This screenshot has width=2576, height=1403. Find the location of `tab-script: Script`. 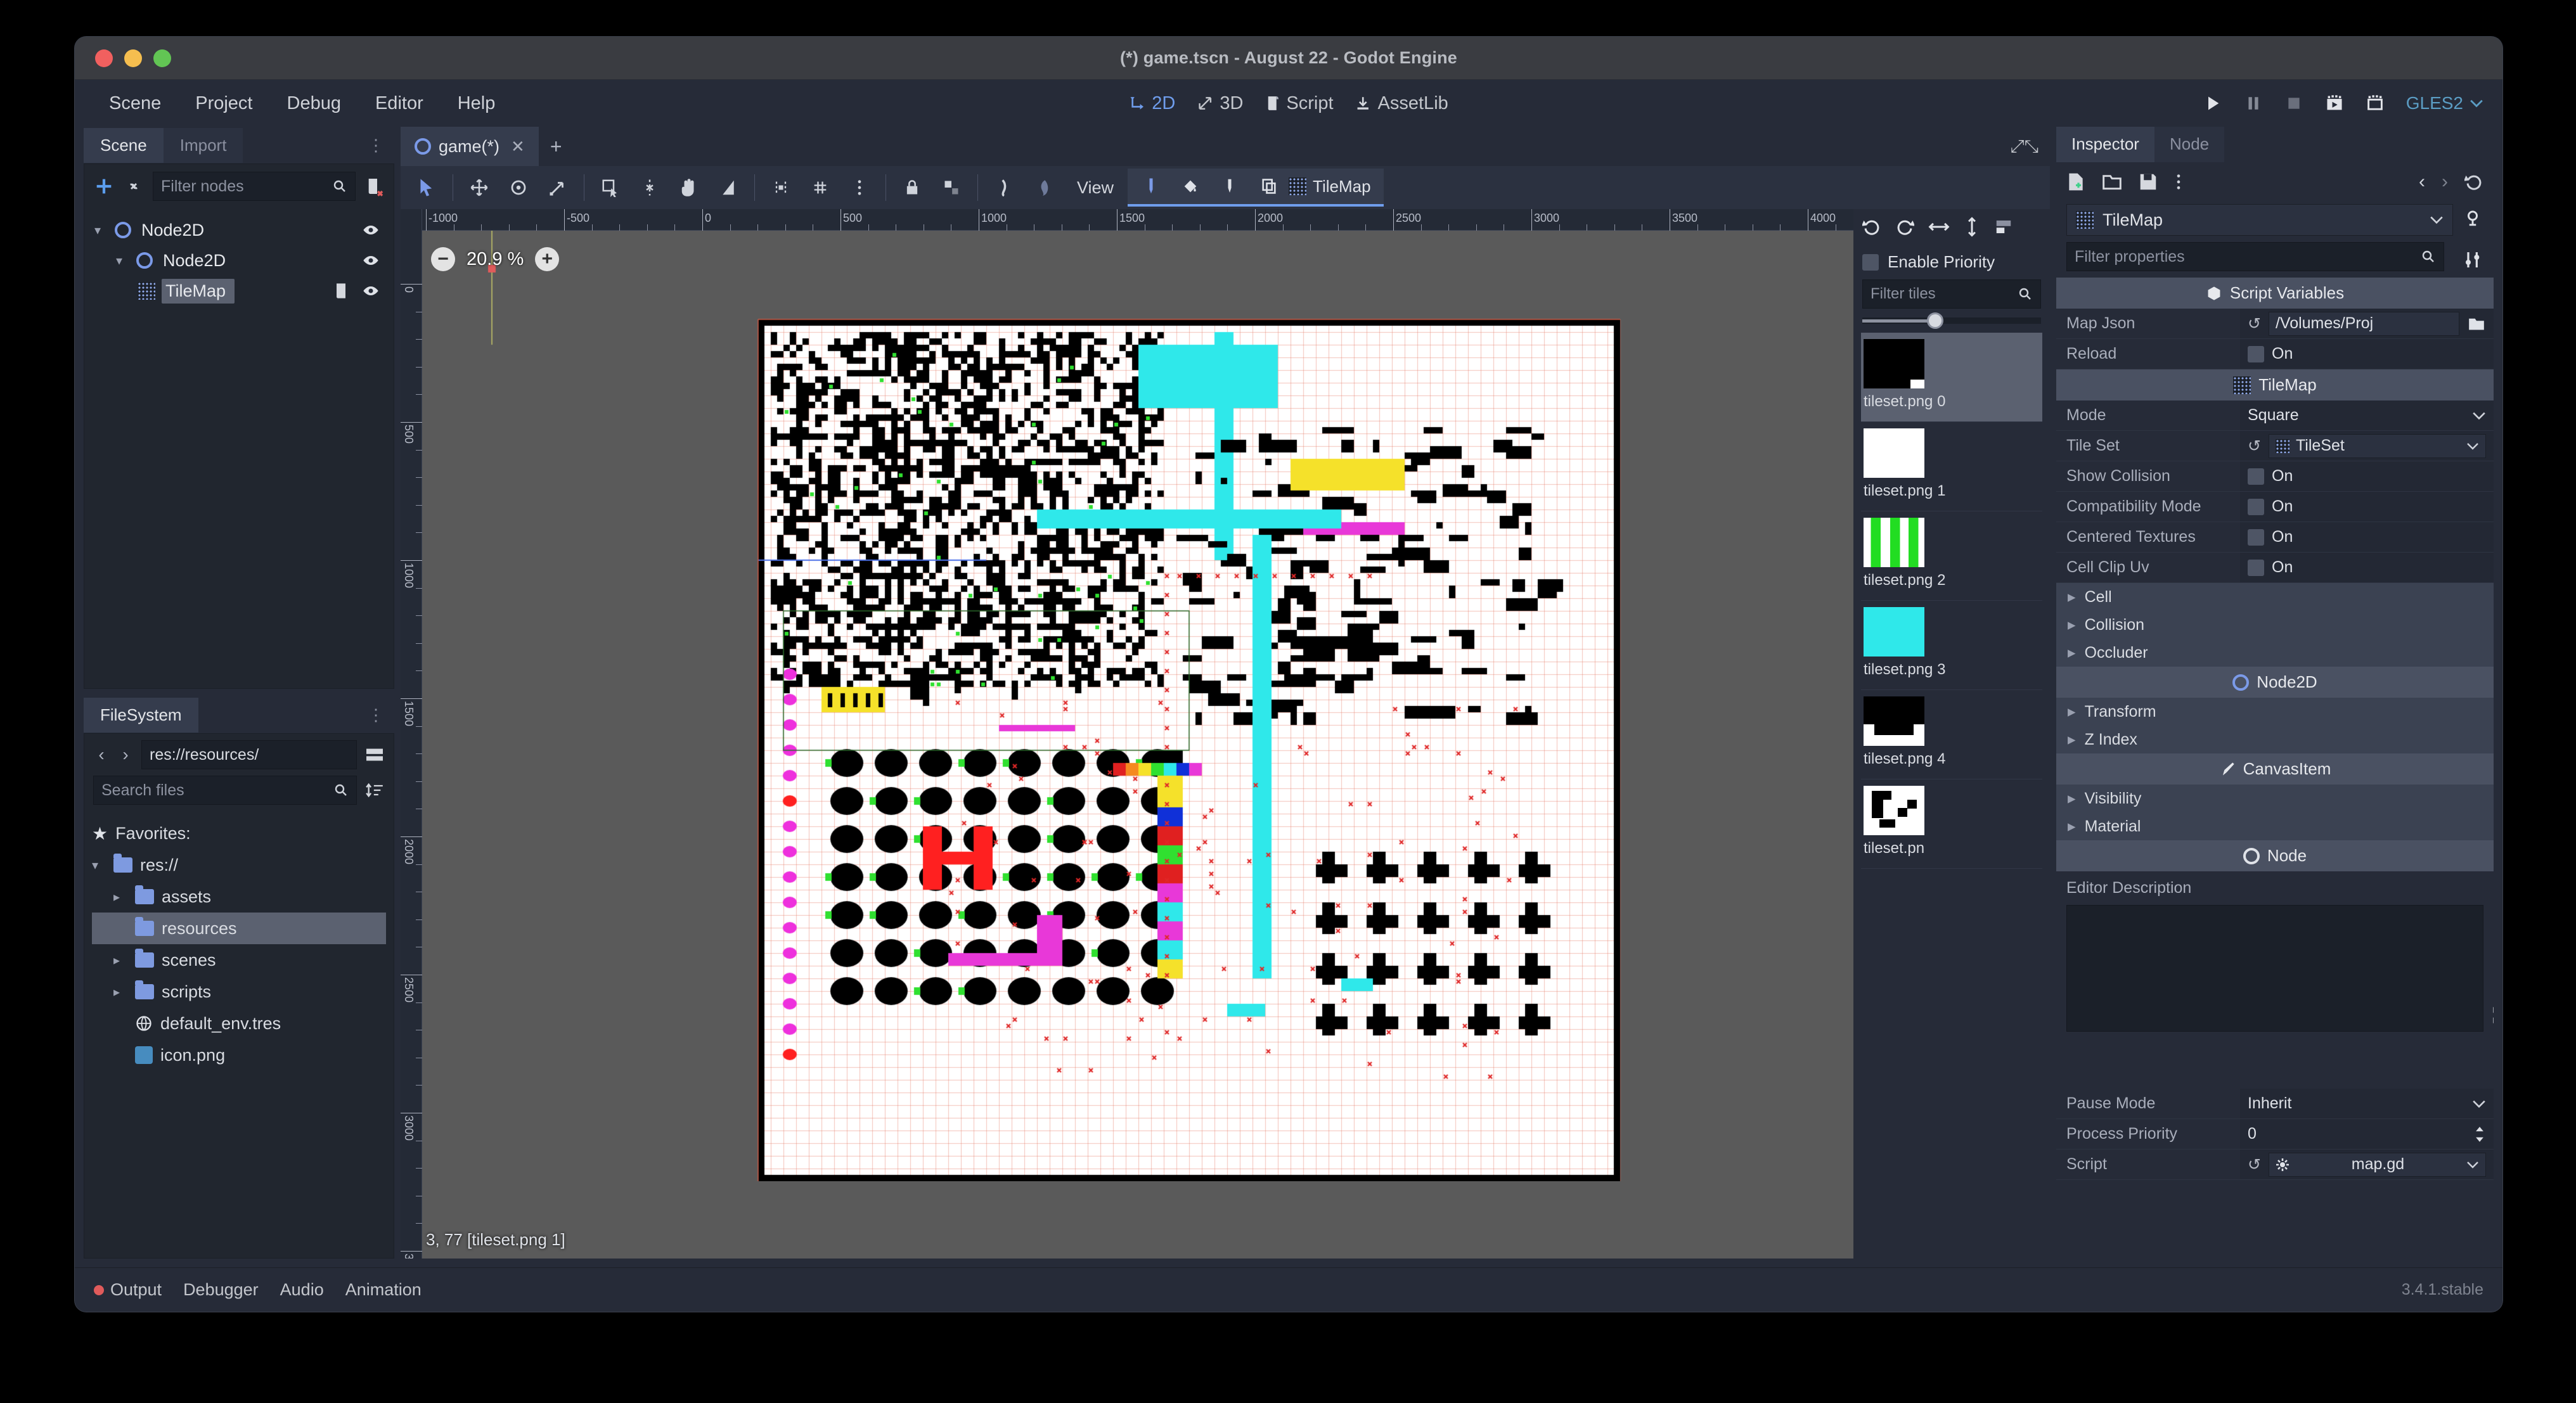

tab-script: Script is located at coordinates (1299, 104).